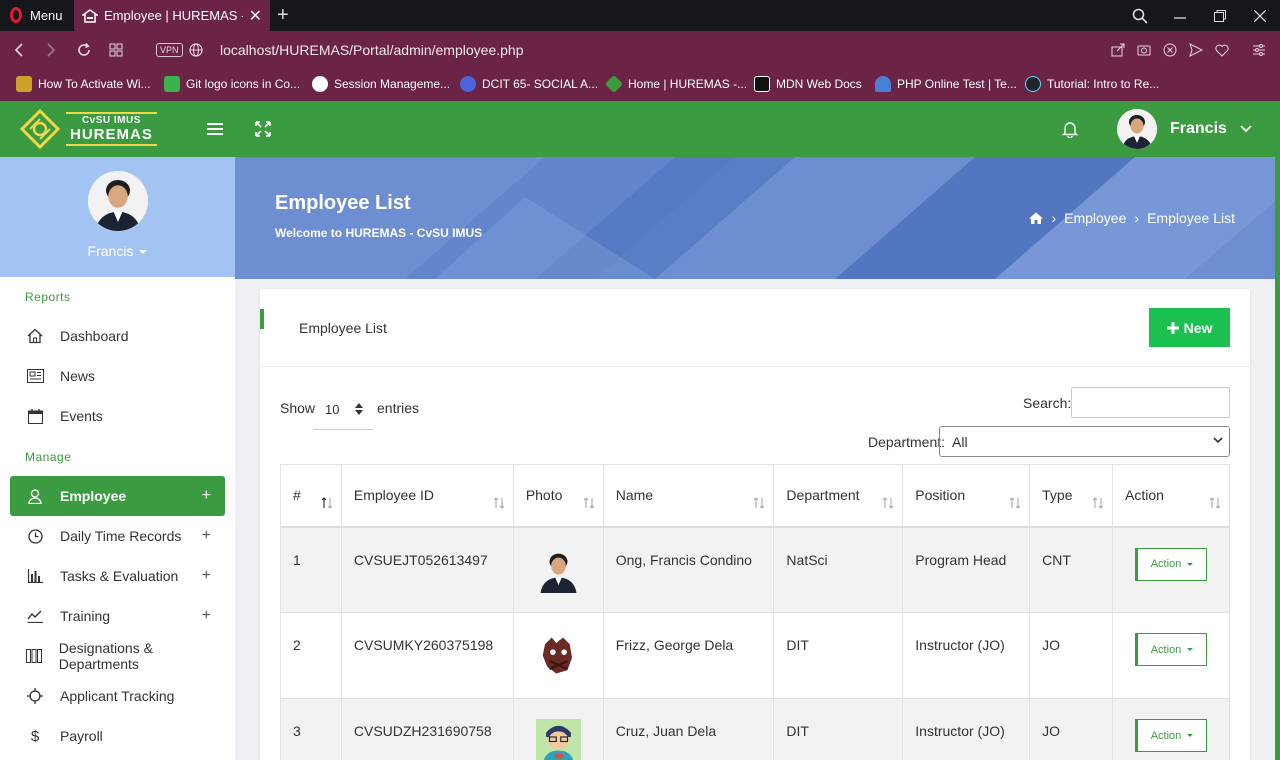 The height and width of the screenshot is (760, 1280). I want to click on profile-name: Francis, so click(110, 251).